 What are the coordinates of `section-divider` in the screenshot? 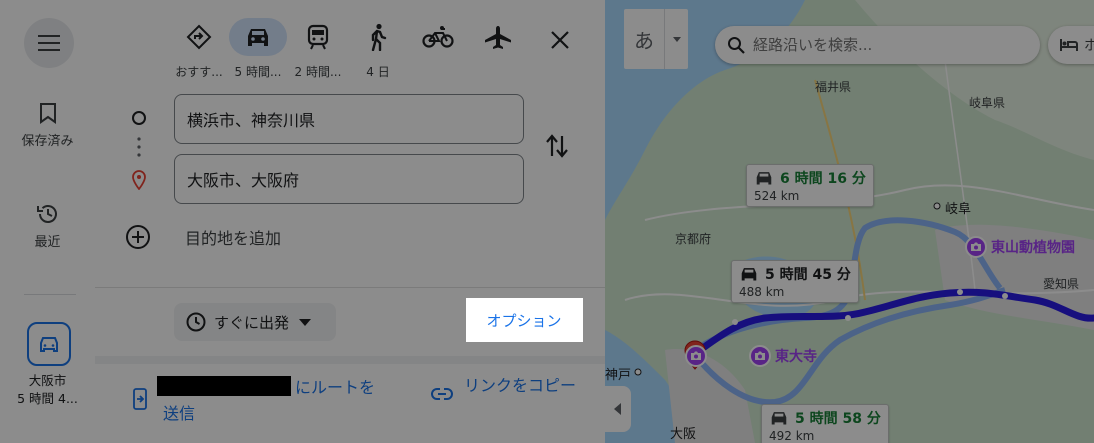 It's located at (350, 360).